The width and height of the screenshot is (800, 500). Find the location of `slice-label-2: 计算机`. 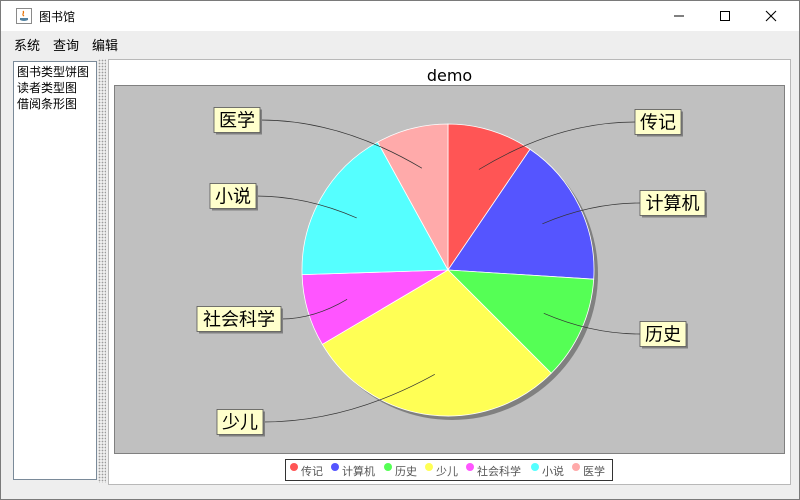

slice-label-2: 计算机 is located at coordinates (673, 204).